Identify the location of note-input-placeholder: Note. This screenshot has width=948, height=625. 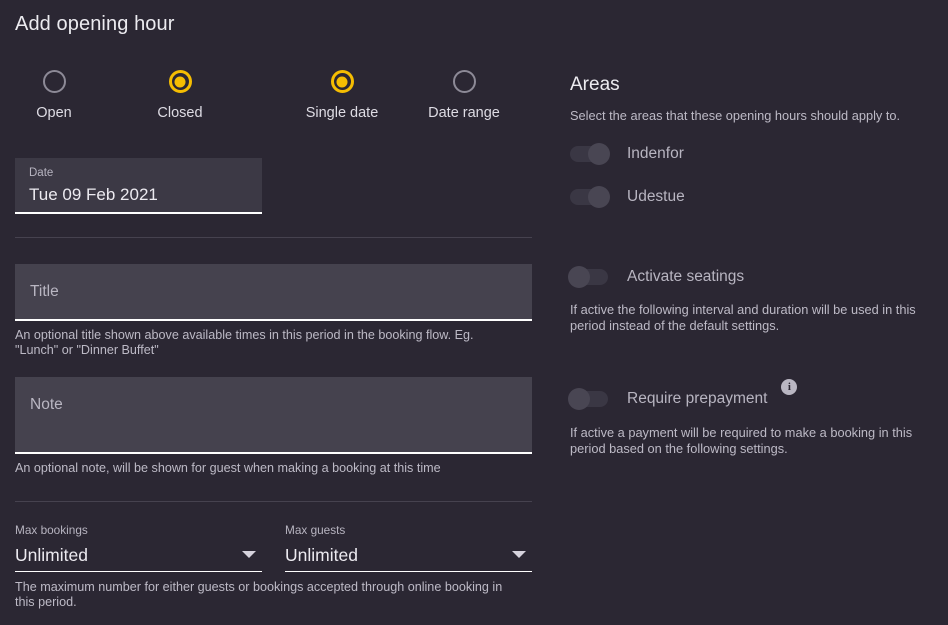
(46, 404).